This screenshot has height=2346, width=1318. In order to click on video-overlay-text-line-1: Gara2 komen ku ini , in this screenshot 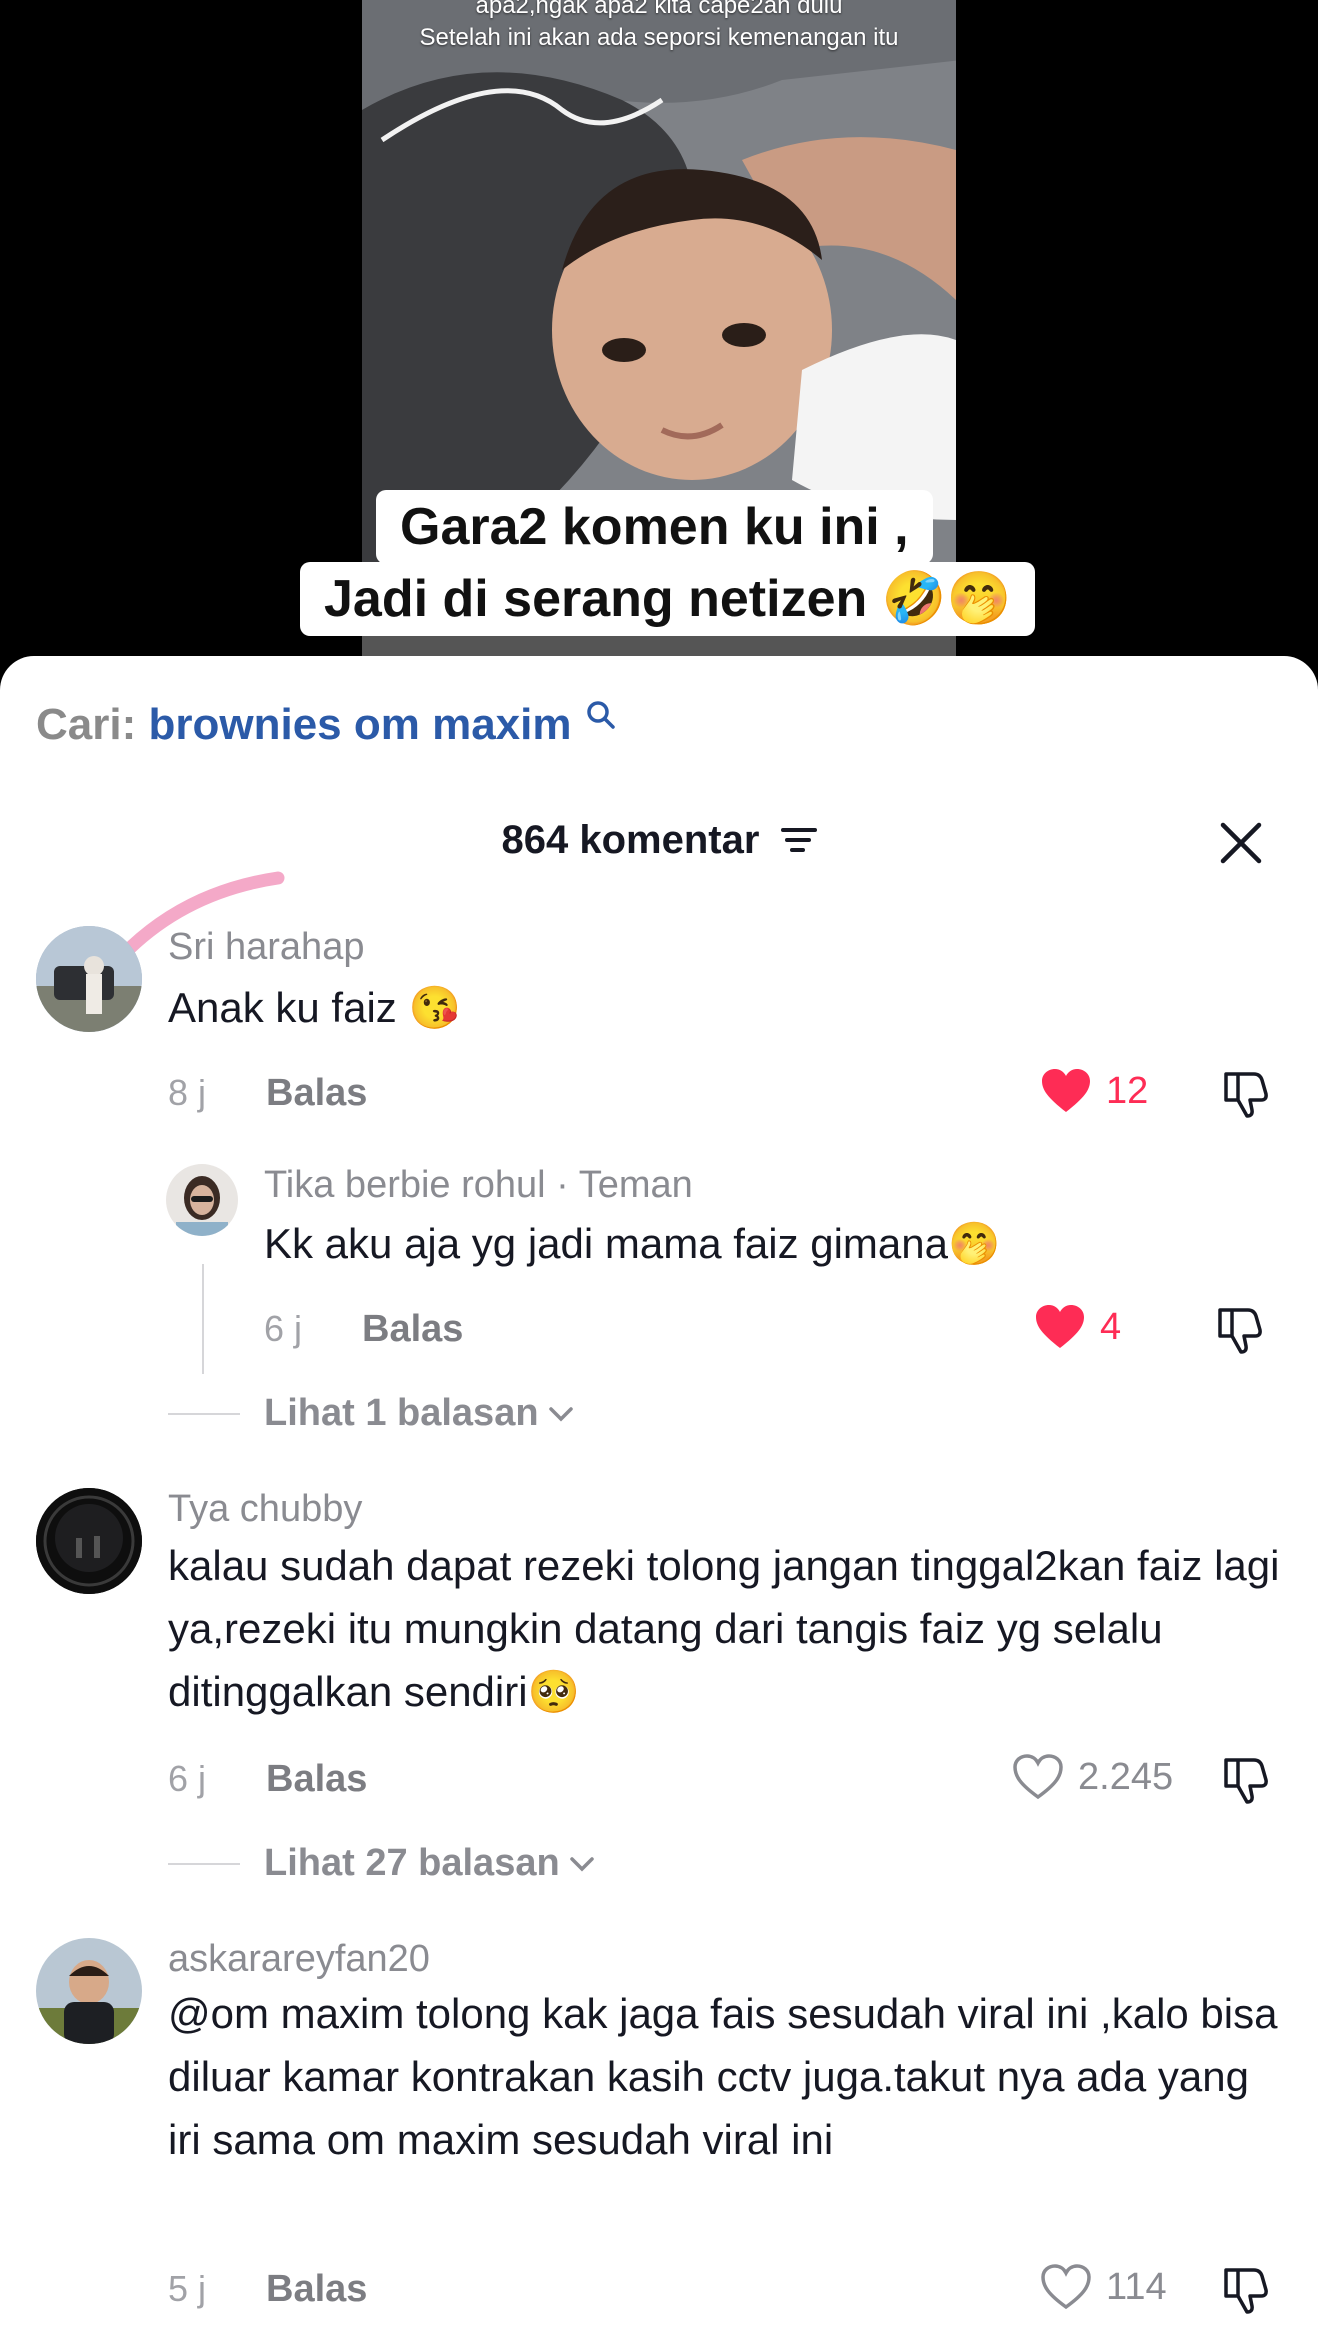, I will do `click(654, 527)`.